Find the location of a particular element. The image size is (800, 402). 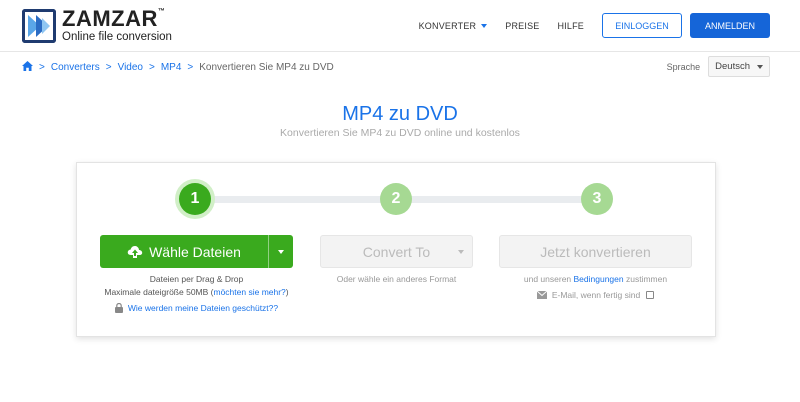

language-picker: Sprache Deutsch is located at coordinates (718, 66).